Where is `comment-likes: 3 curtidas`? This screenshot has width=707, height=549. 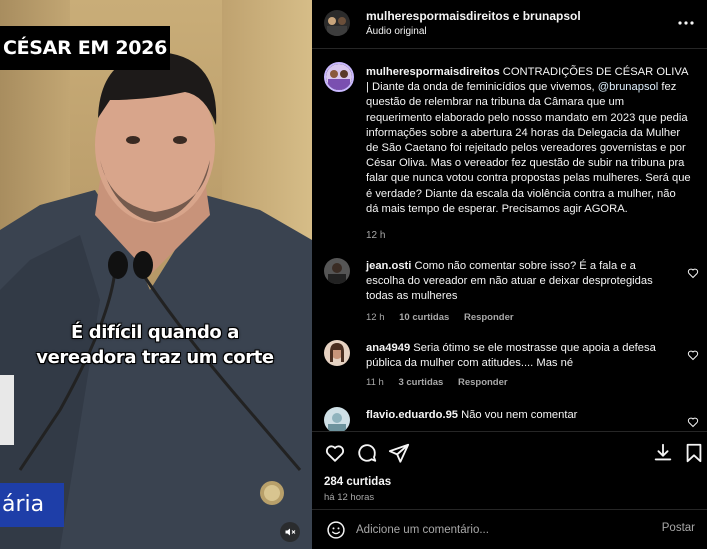 comment-likes: 3 curtidas is located at coordinates (420, 382).